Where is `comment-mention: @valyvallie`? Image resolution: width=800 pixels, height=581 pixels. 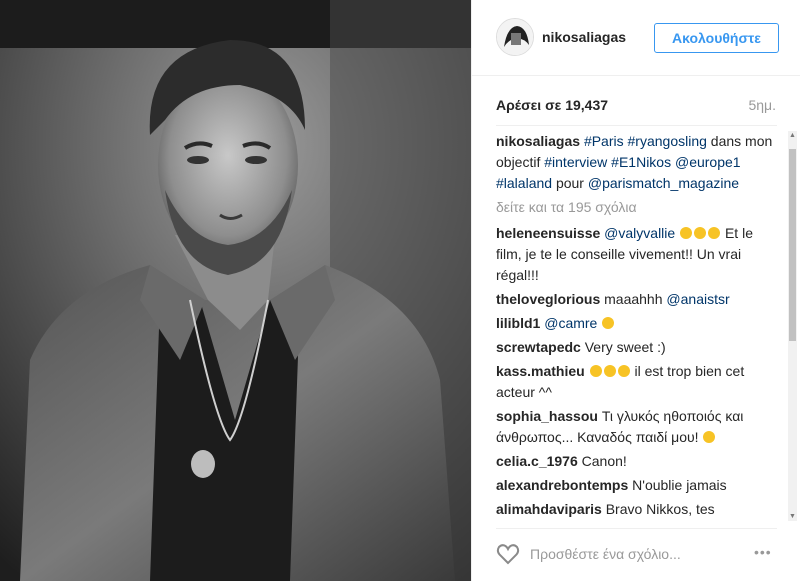
comment-mention: @valyvallie is located at coordinates (639, 233).